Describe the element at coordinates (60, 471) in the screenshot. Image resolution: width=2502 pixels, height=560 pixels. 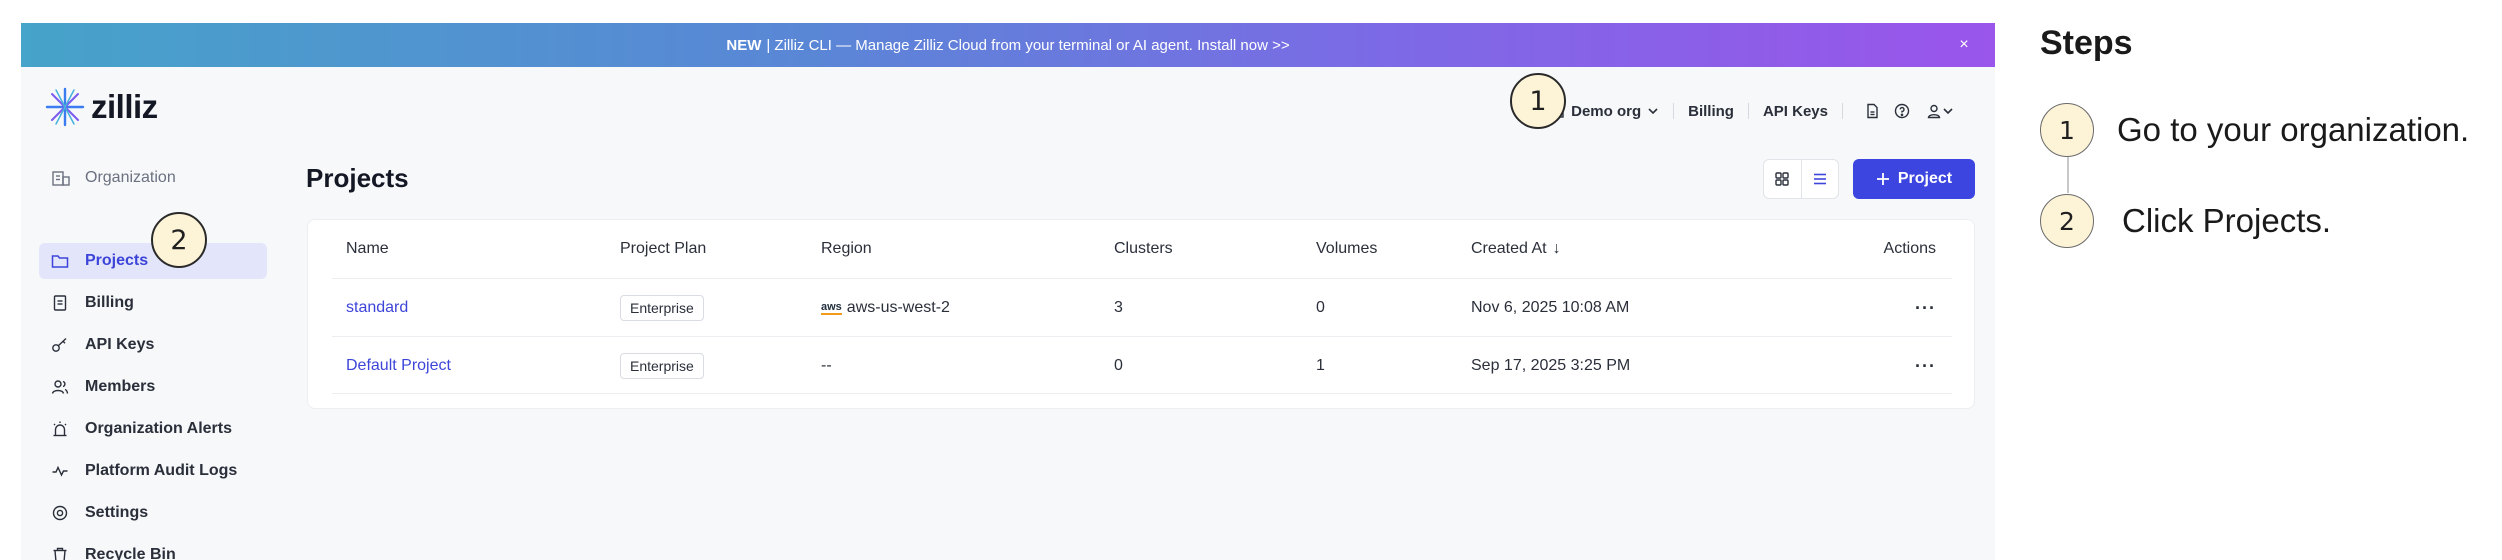
I see `pulse-icon` at that location.